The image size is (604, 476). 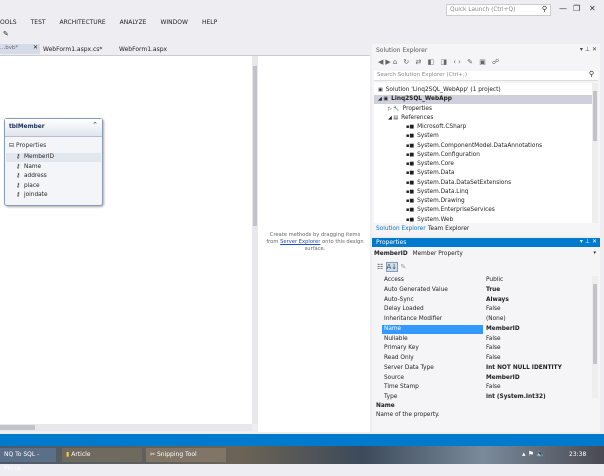 What do you see at coordinates (72, 49) in the screenshot?
I see `tab-webform-cs: WebForm1.aspx.cs*` at bounding box center [72, 49].